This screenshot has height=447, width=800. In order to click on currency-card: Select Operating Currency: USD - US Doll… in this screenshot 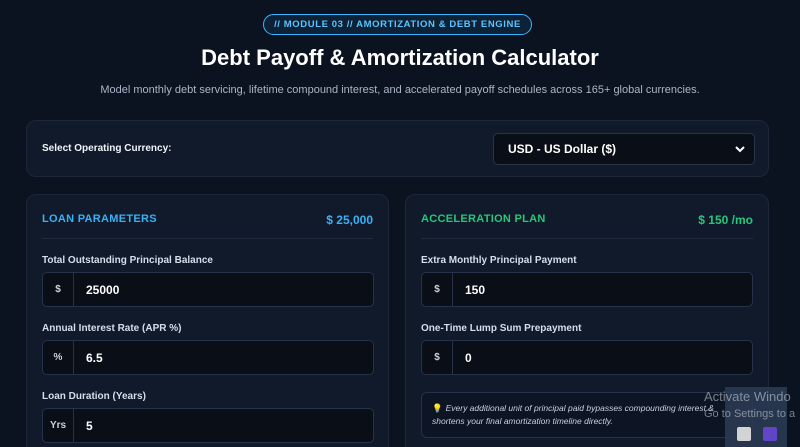, I will do `click(397, 148)`.